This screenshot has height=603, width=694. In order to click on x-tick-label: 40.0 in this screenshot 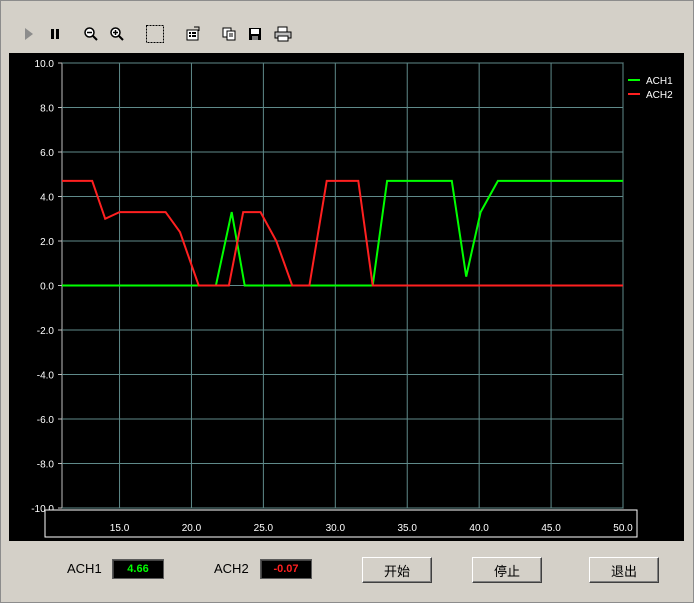, I will do `click(479, 528)`.